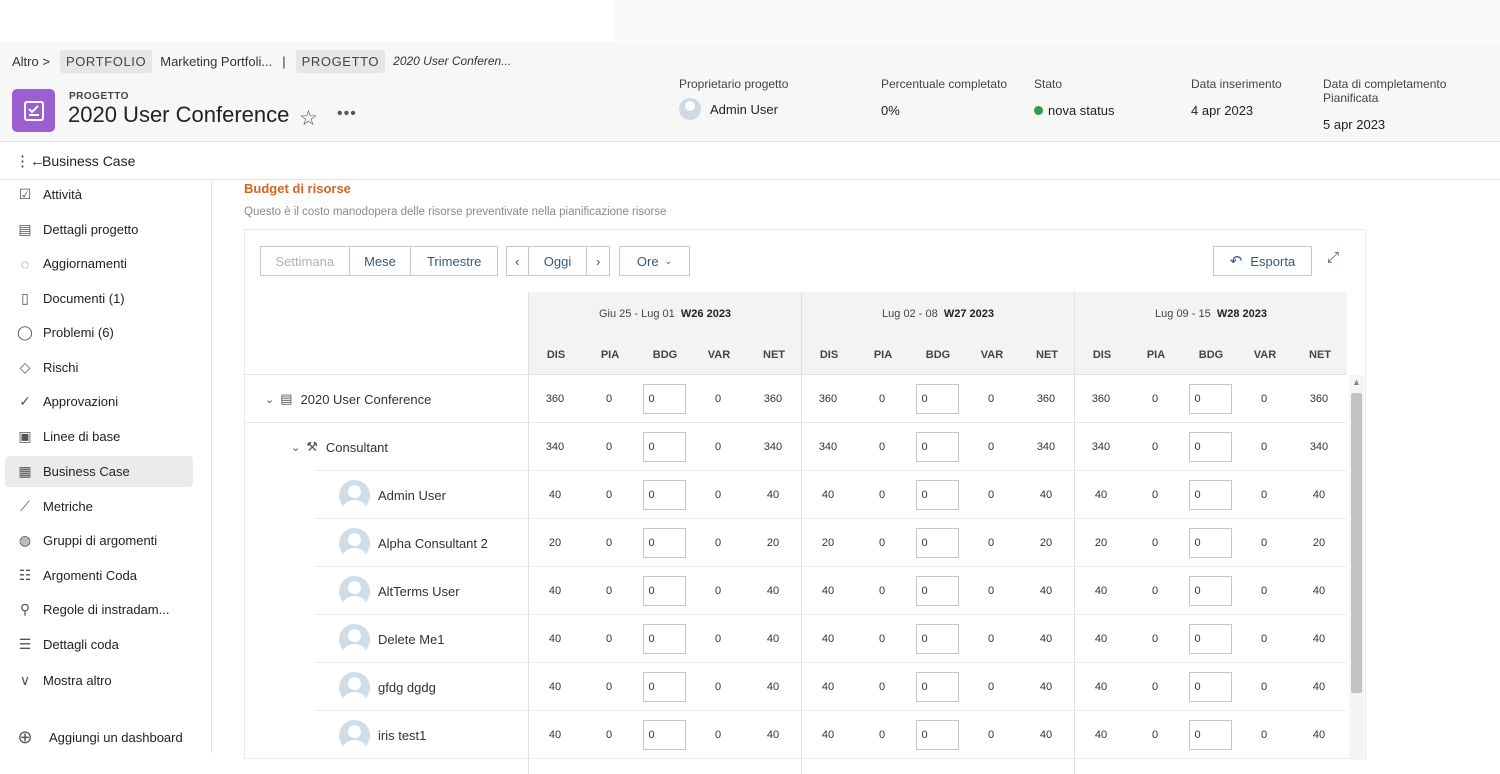  What do you see at coordinates (647, 261) in the screenshot?
I see `unit-dropdown-label: Ore` at bounding box center [647, 261].